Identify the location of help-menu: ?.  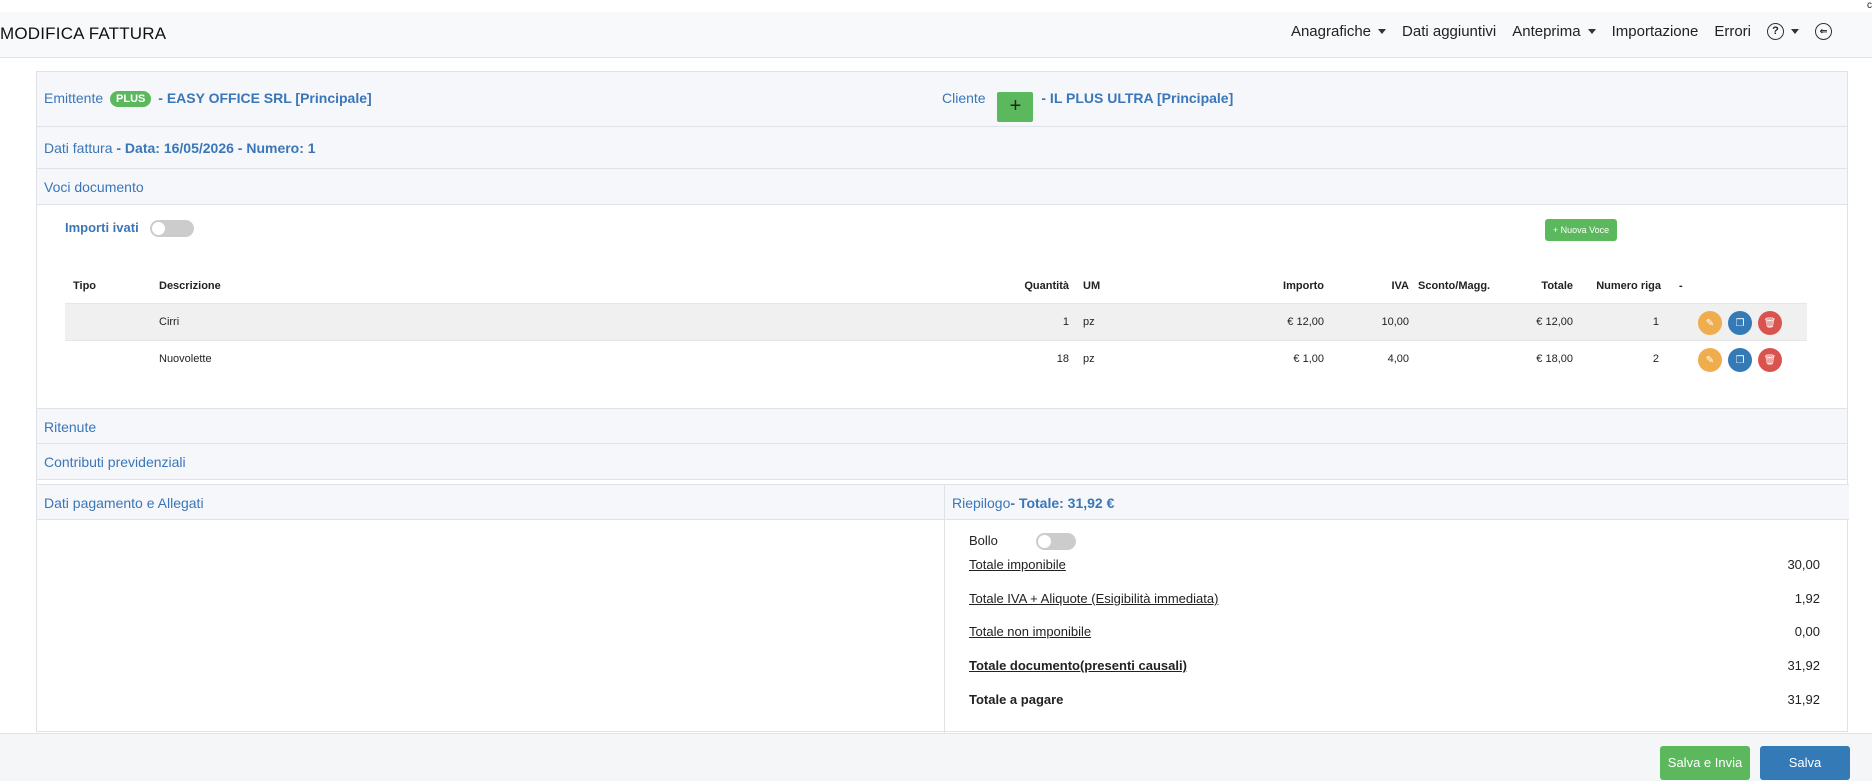
(1783, 31).